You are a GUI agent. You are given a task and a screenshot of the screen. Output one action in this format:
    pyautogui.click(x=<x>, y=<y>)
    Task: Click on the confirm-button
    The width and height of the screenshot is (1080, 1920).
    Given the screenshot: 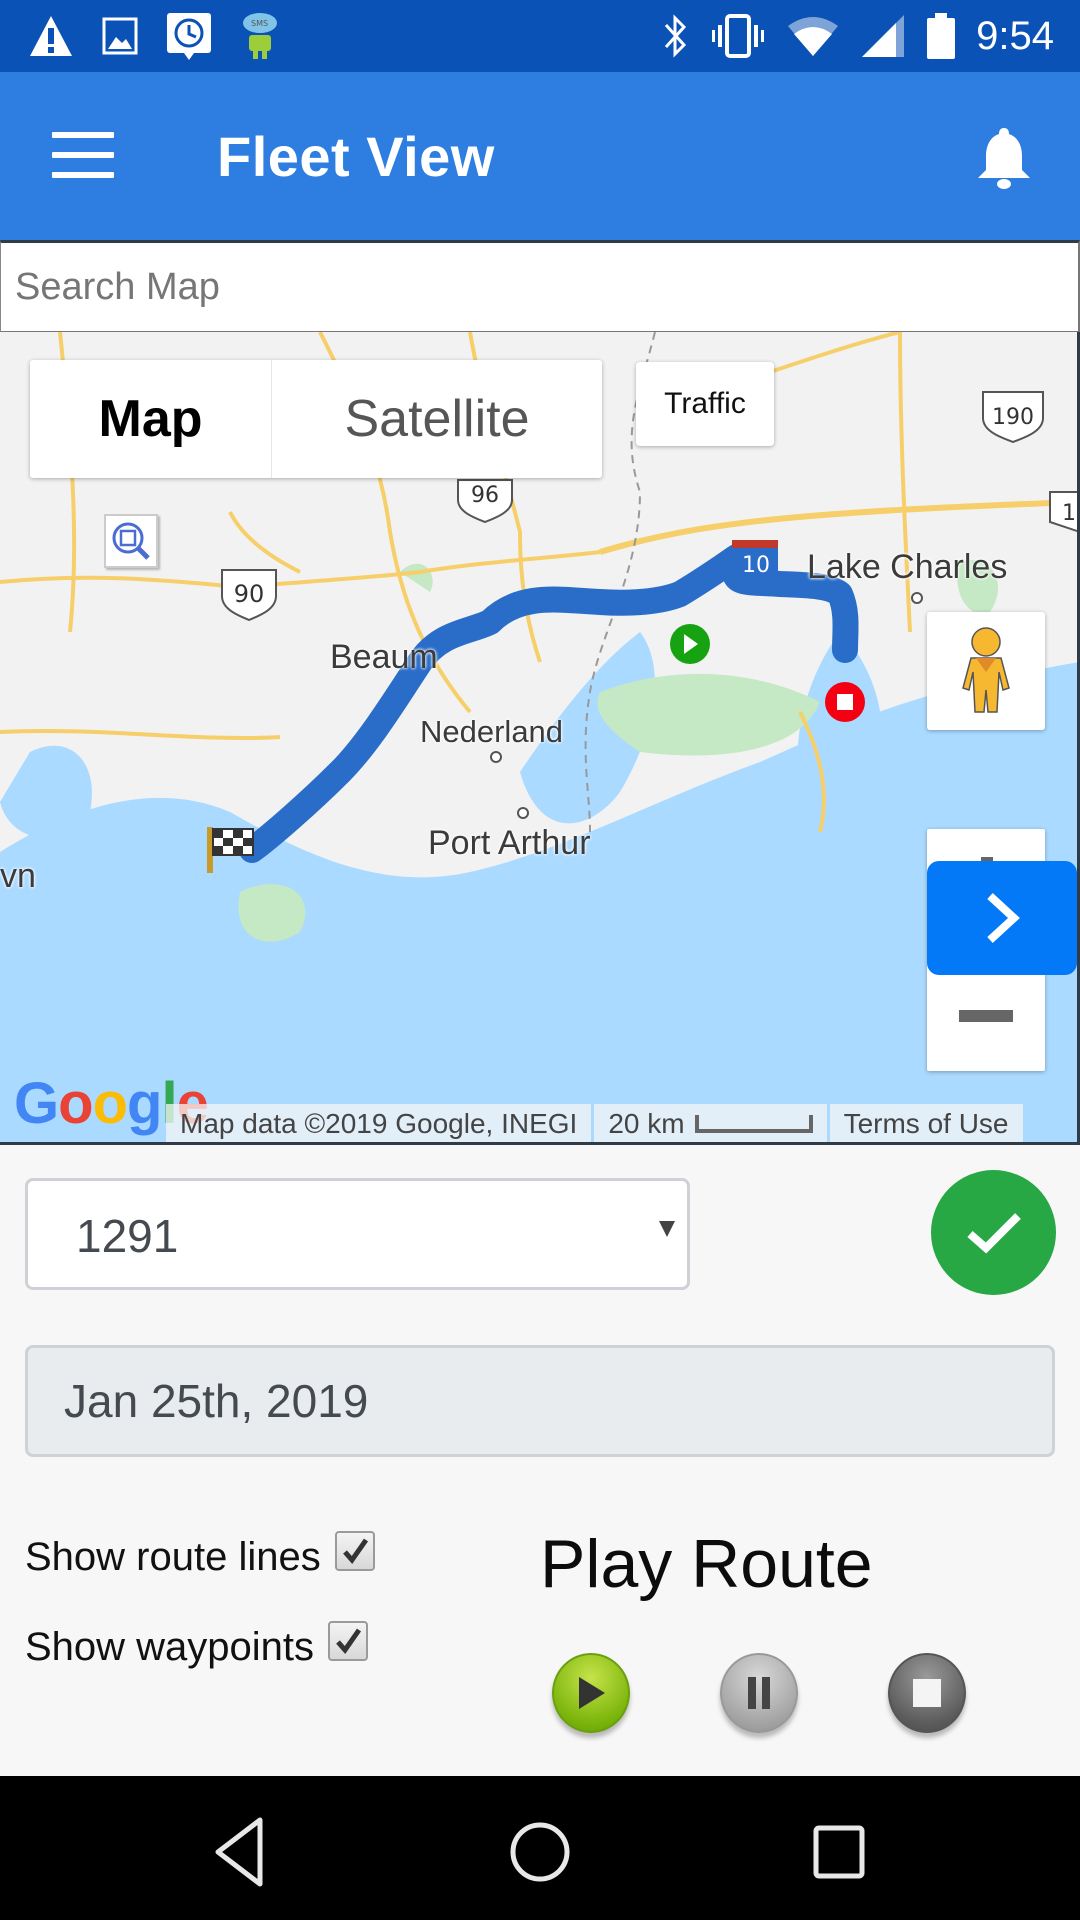 What is the action you would take?
    pyautogui.click(x=993, y=1232)
    